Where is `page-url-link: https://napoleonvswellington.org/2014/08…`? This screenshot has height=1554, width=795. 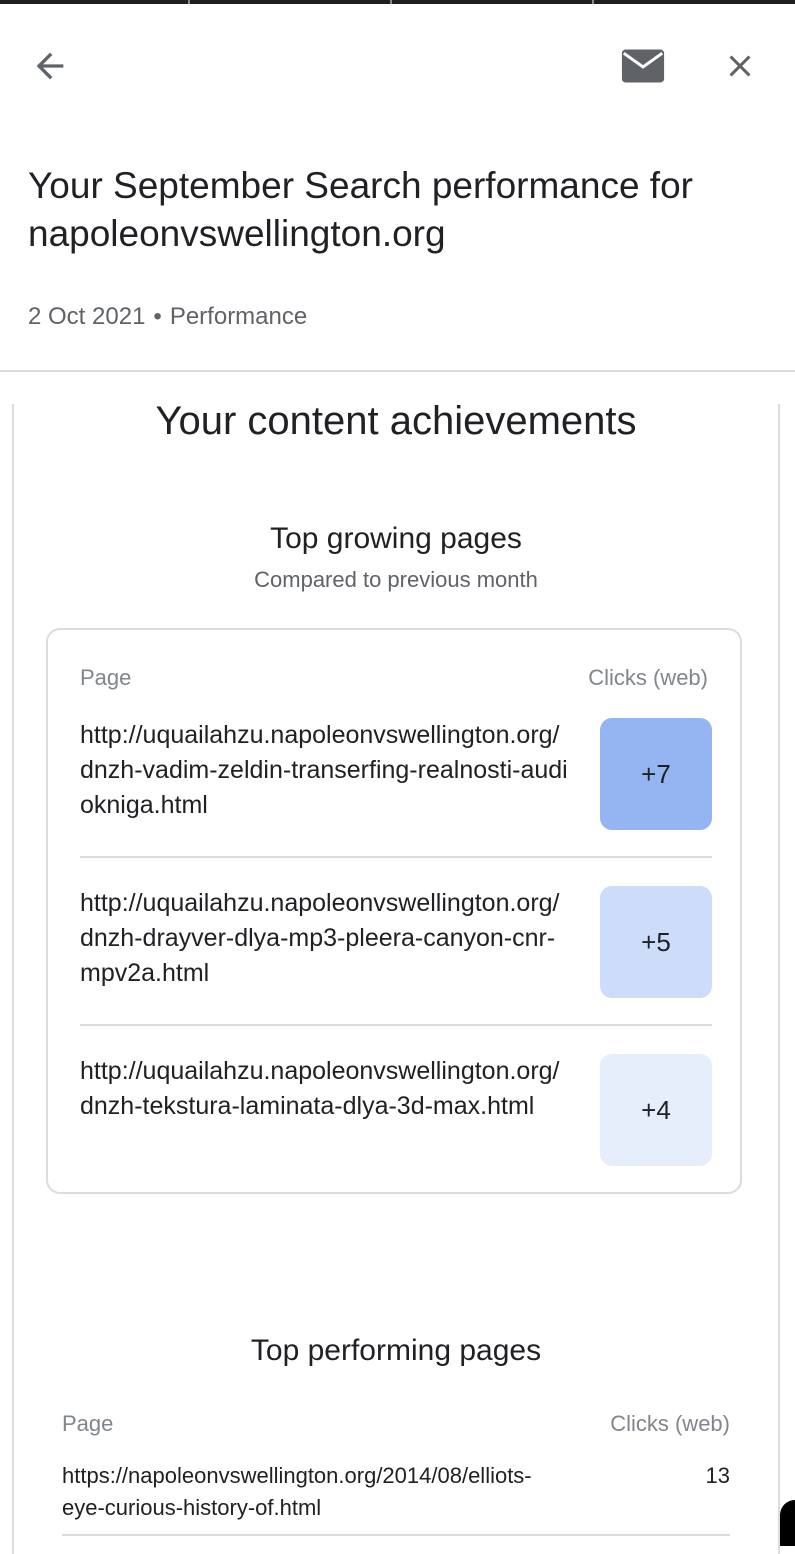
page-url-link: https://napoleonvswellington.org/2014/08… is located at coordinates (297, 1492).